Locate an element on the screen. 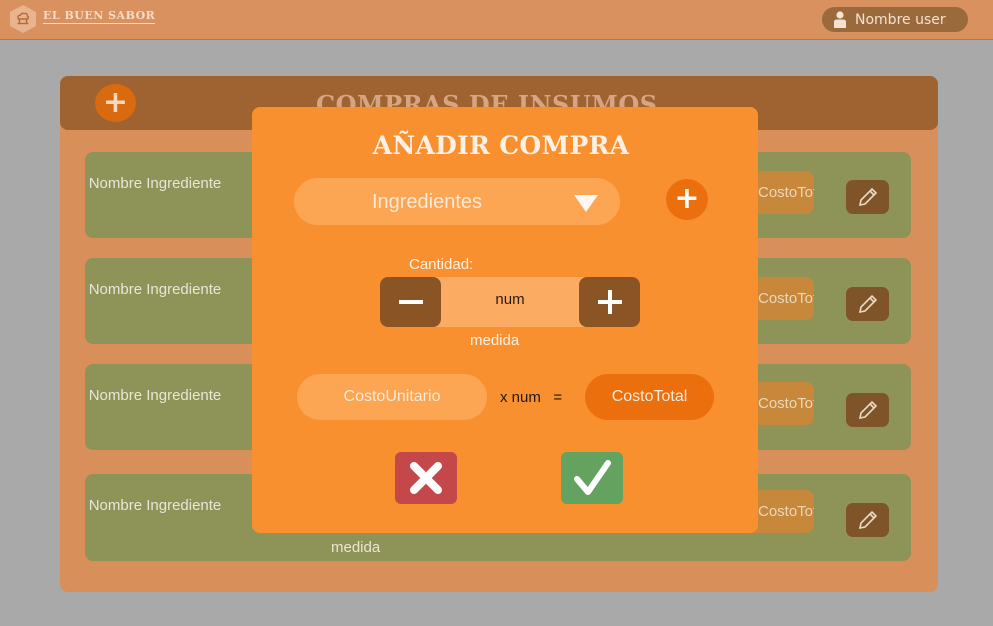  modal-title: AÑADIR COMPRA is located at coordinates (501, 145).